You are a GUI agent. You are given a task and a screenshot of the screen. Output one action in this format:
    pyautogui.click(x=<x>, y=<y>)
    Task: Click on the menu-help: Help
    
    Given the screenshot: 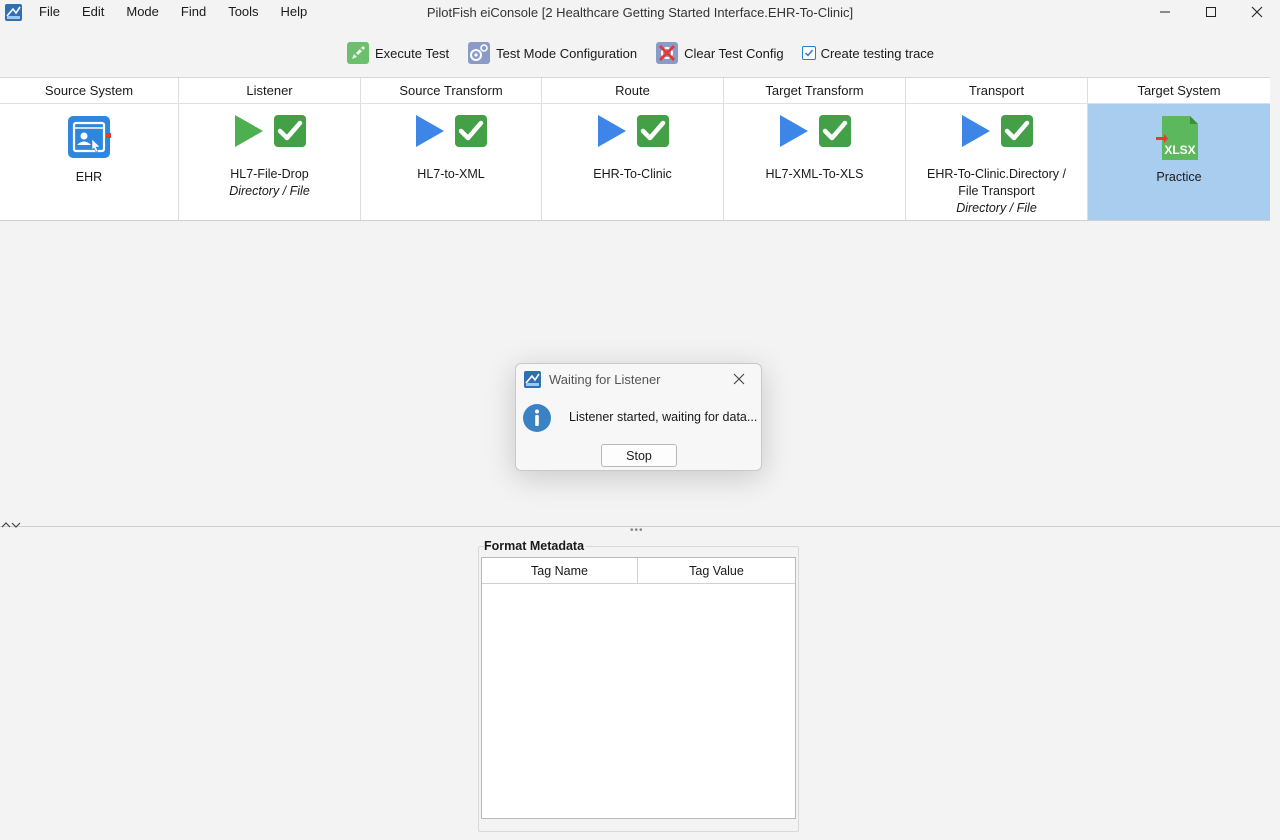 What is the action you would take?
    pyautogui.click(x=294, y=12)
    